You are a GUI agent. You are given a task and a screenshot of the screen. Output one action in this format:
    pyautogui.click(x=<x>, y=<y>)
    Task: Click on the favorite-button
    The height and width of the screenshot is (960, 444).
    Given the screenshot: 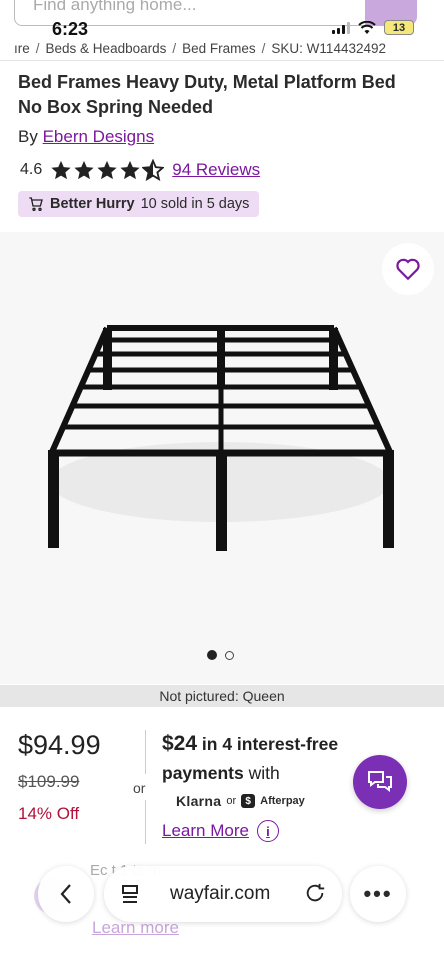 What is the action you would take?
    pyautogui.click(x=408, y=269)
    